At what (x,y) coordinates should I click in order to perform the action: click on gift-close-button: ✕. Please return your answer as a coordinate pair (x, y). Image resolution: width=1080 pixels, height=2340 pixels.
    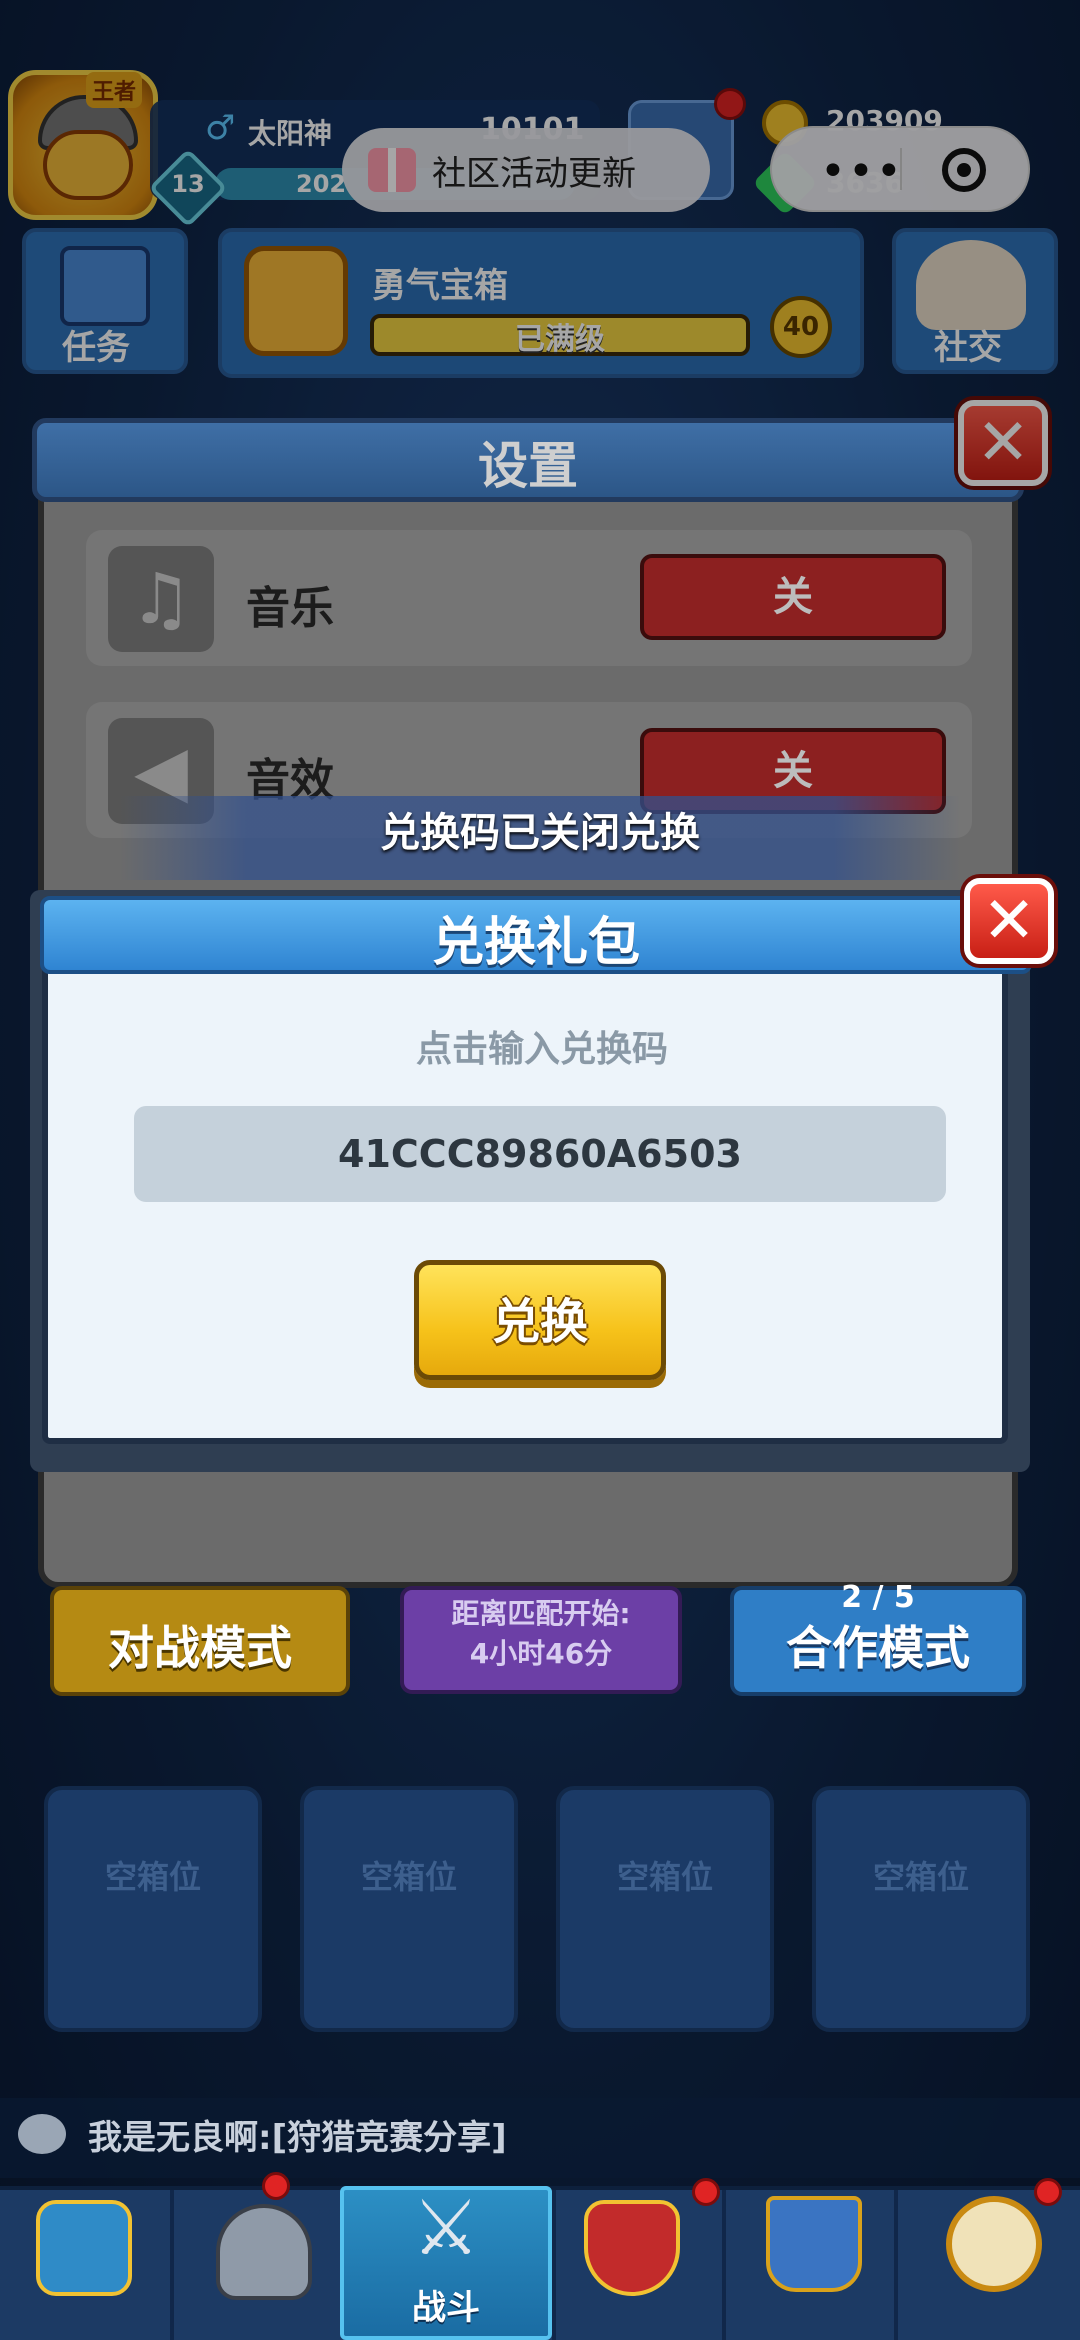
    Looking at the image, I should click on (1009, 921).